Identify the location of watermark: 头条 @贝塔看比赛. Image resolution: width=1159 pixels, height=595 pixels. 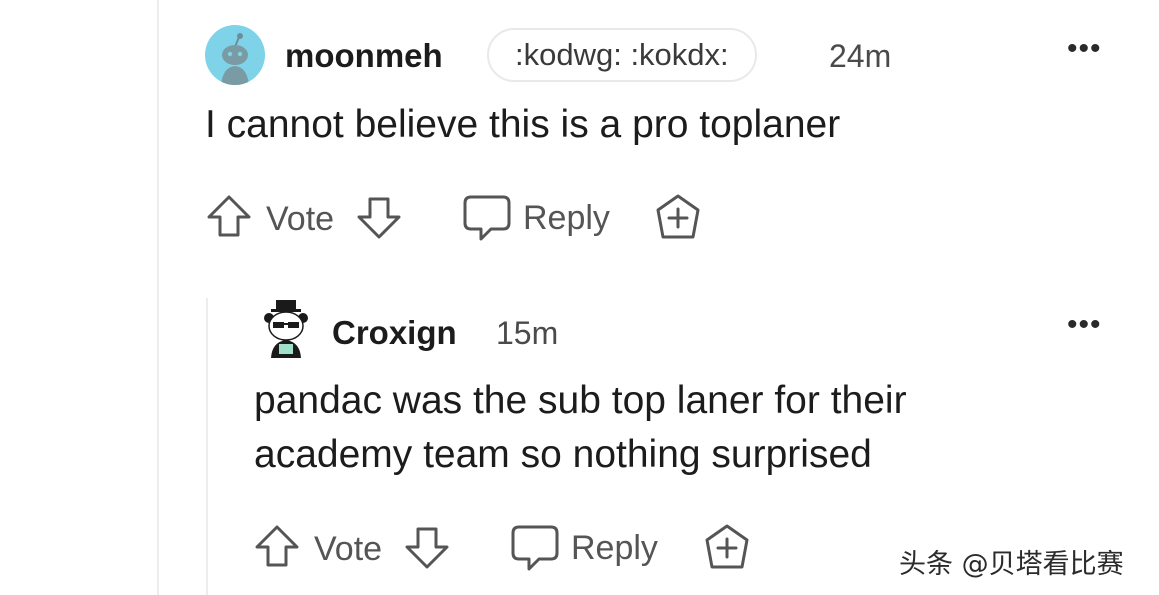
(1011, 564).